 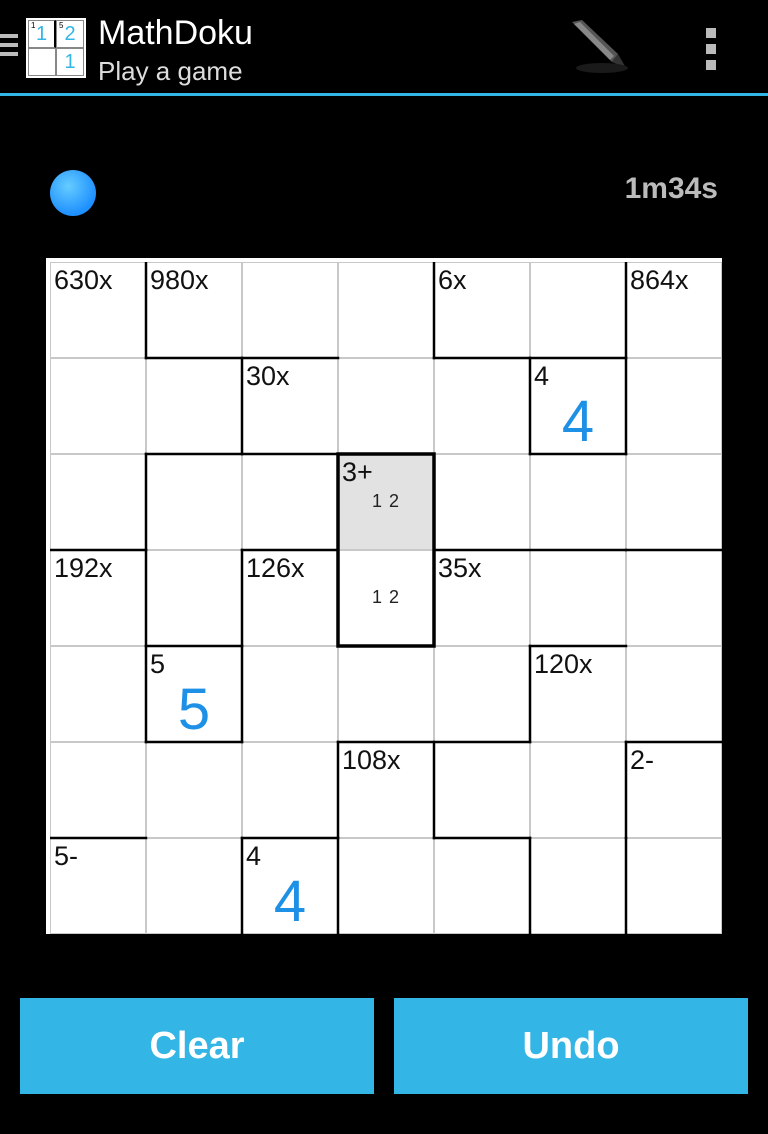 What do you see at coordinates (98, 598) in the screenshot?
I see `grid-cell: 192x` at bounding box center [98, 598].